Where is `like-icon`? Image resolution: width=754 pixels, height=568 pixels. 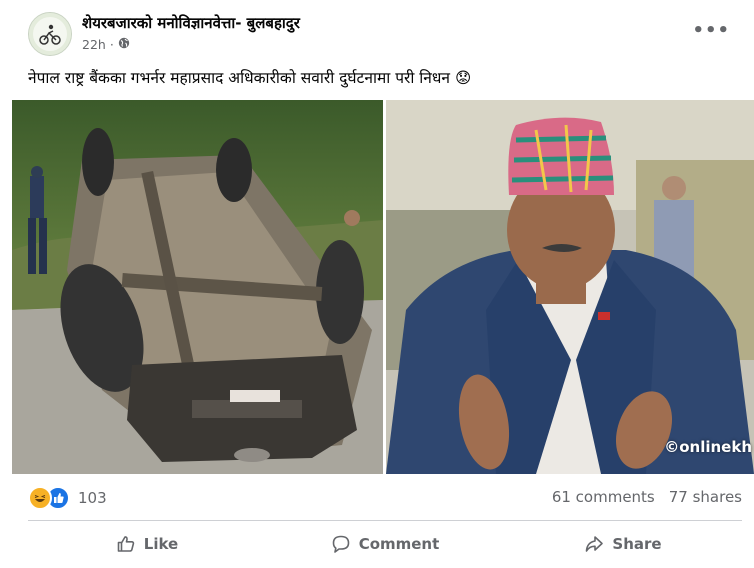
like-icon is located at coordinates (126, 544).